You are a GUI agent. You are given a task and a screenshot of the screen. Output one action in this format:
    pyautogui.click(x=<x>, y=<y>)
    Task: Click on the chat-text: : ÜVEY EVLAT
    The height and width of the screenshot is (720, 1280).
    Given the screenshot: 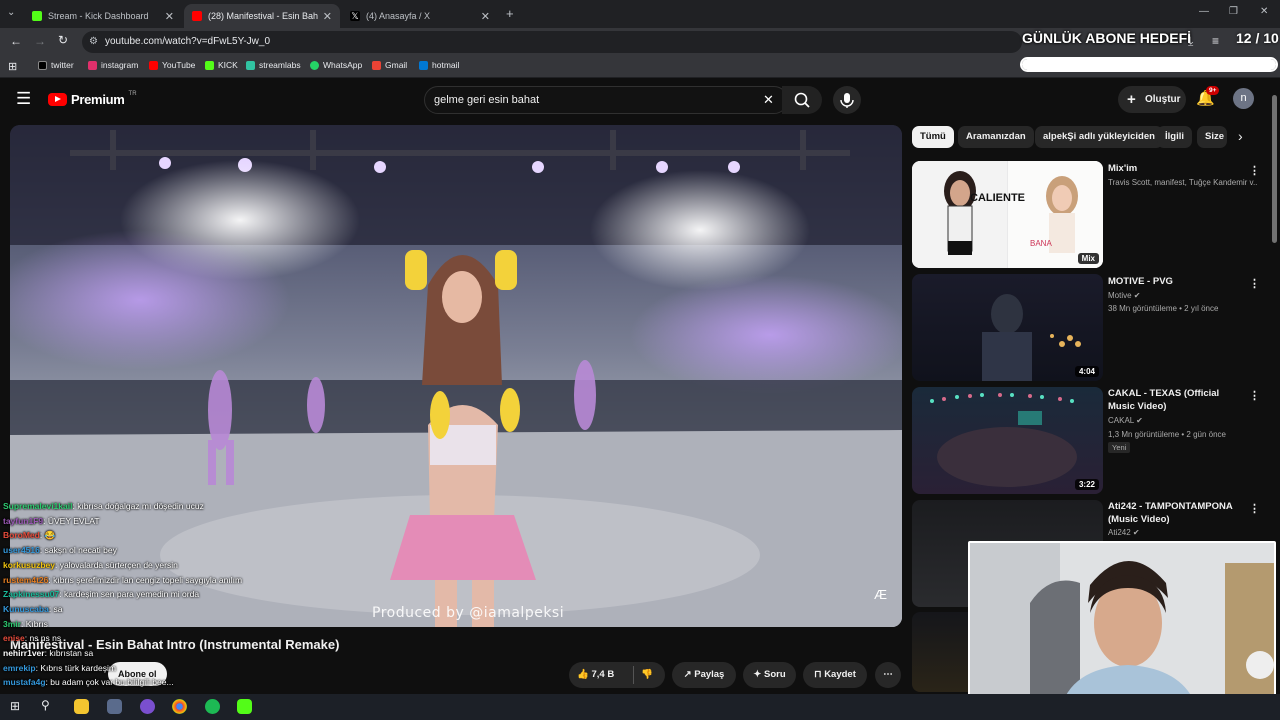 What is the action you would take?
    pyautogui.click(x=71, y=520)
    